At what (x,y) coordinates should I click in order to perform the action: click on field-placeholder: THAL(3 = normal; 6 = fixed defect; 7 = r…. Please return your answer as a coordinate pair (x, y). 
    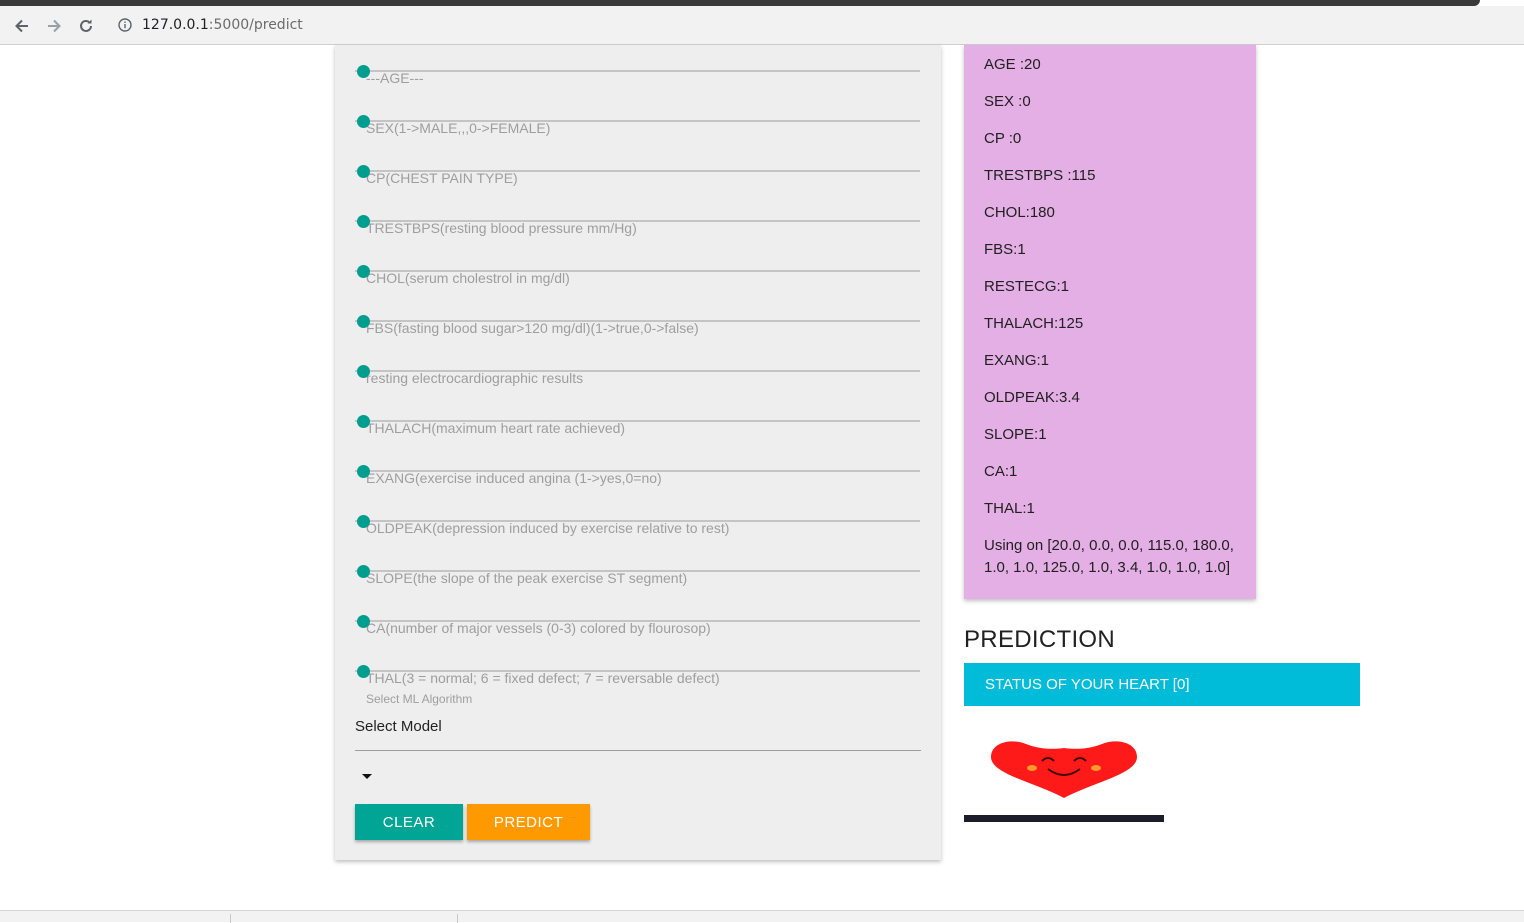
    Looking at the image, I should click on (543, 678).